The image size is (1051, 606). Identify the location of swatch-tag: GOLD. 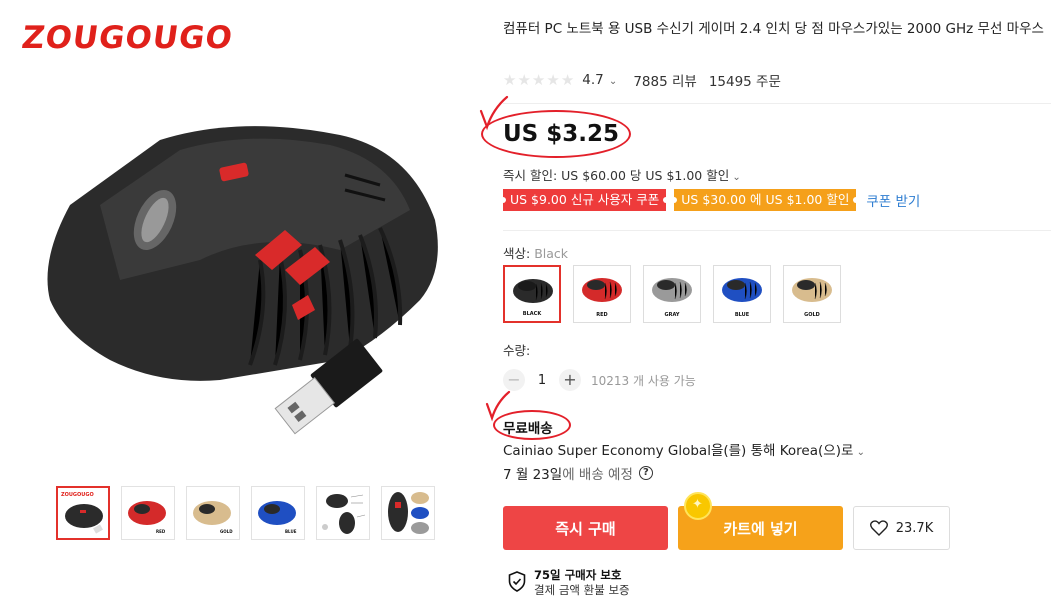
(812, 315).